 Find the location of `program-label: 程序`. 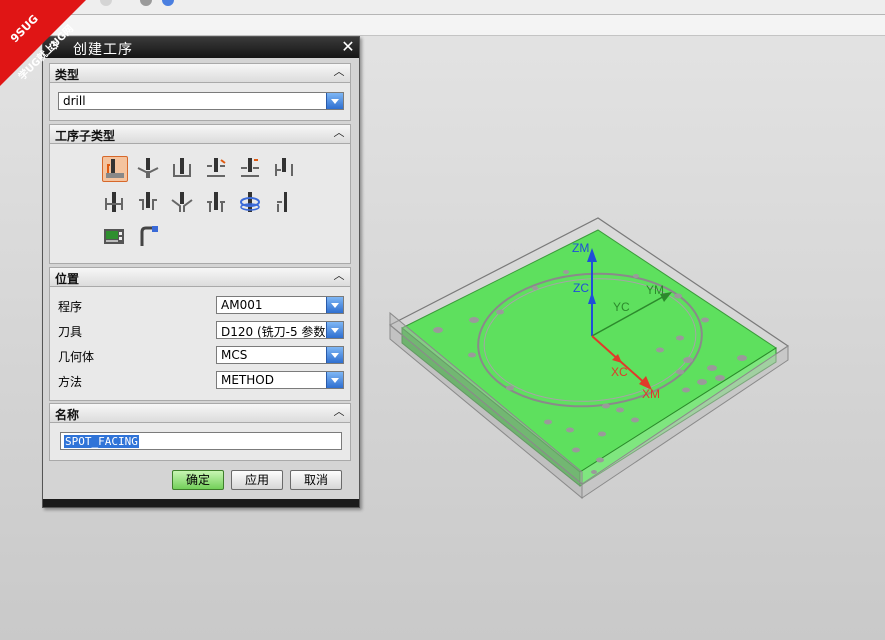

program-label: 程序 is located at coordinates (70, 307).